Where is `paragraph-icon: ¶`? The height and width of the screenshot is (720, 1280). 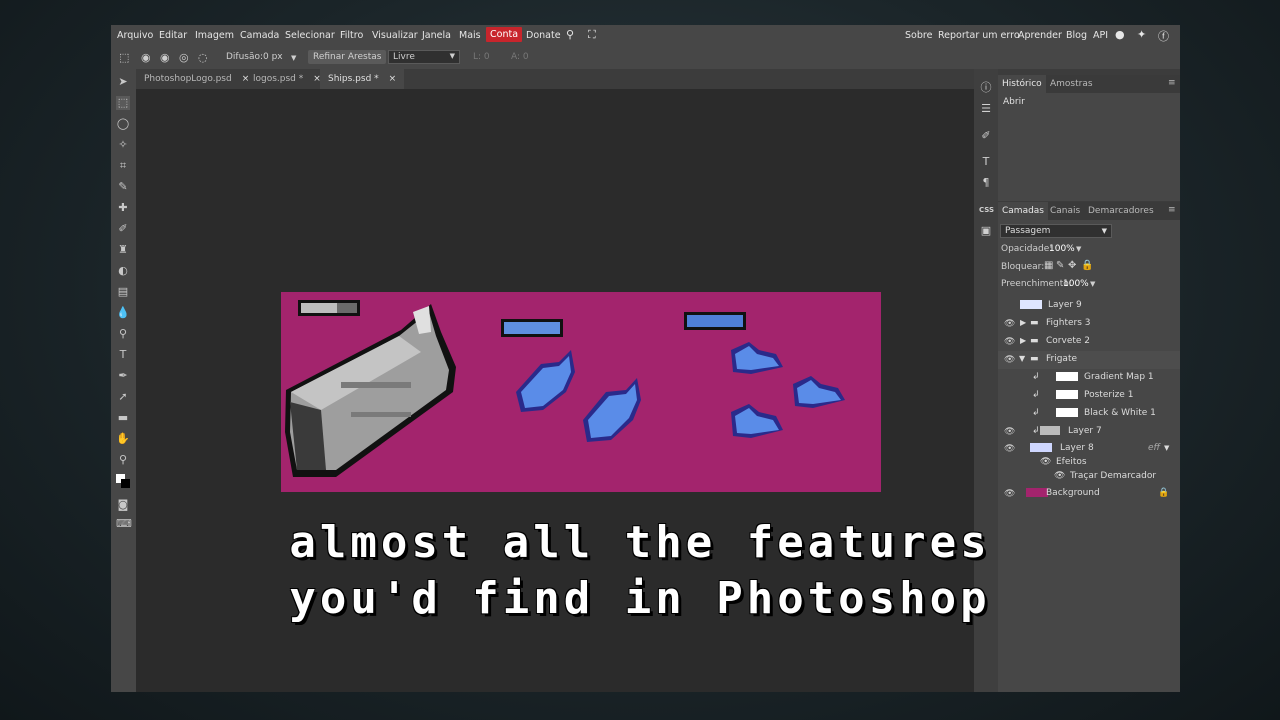 paragraph-icon: ¶ is located at coordinates (986, 183).